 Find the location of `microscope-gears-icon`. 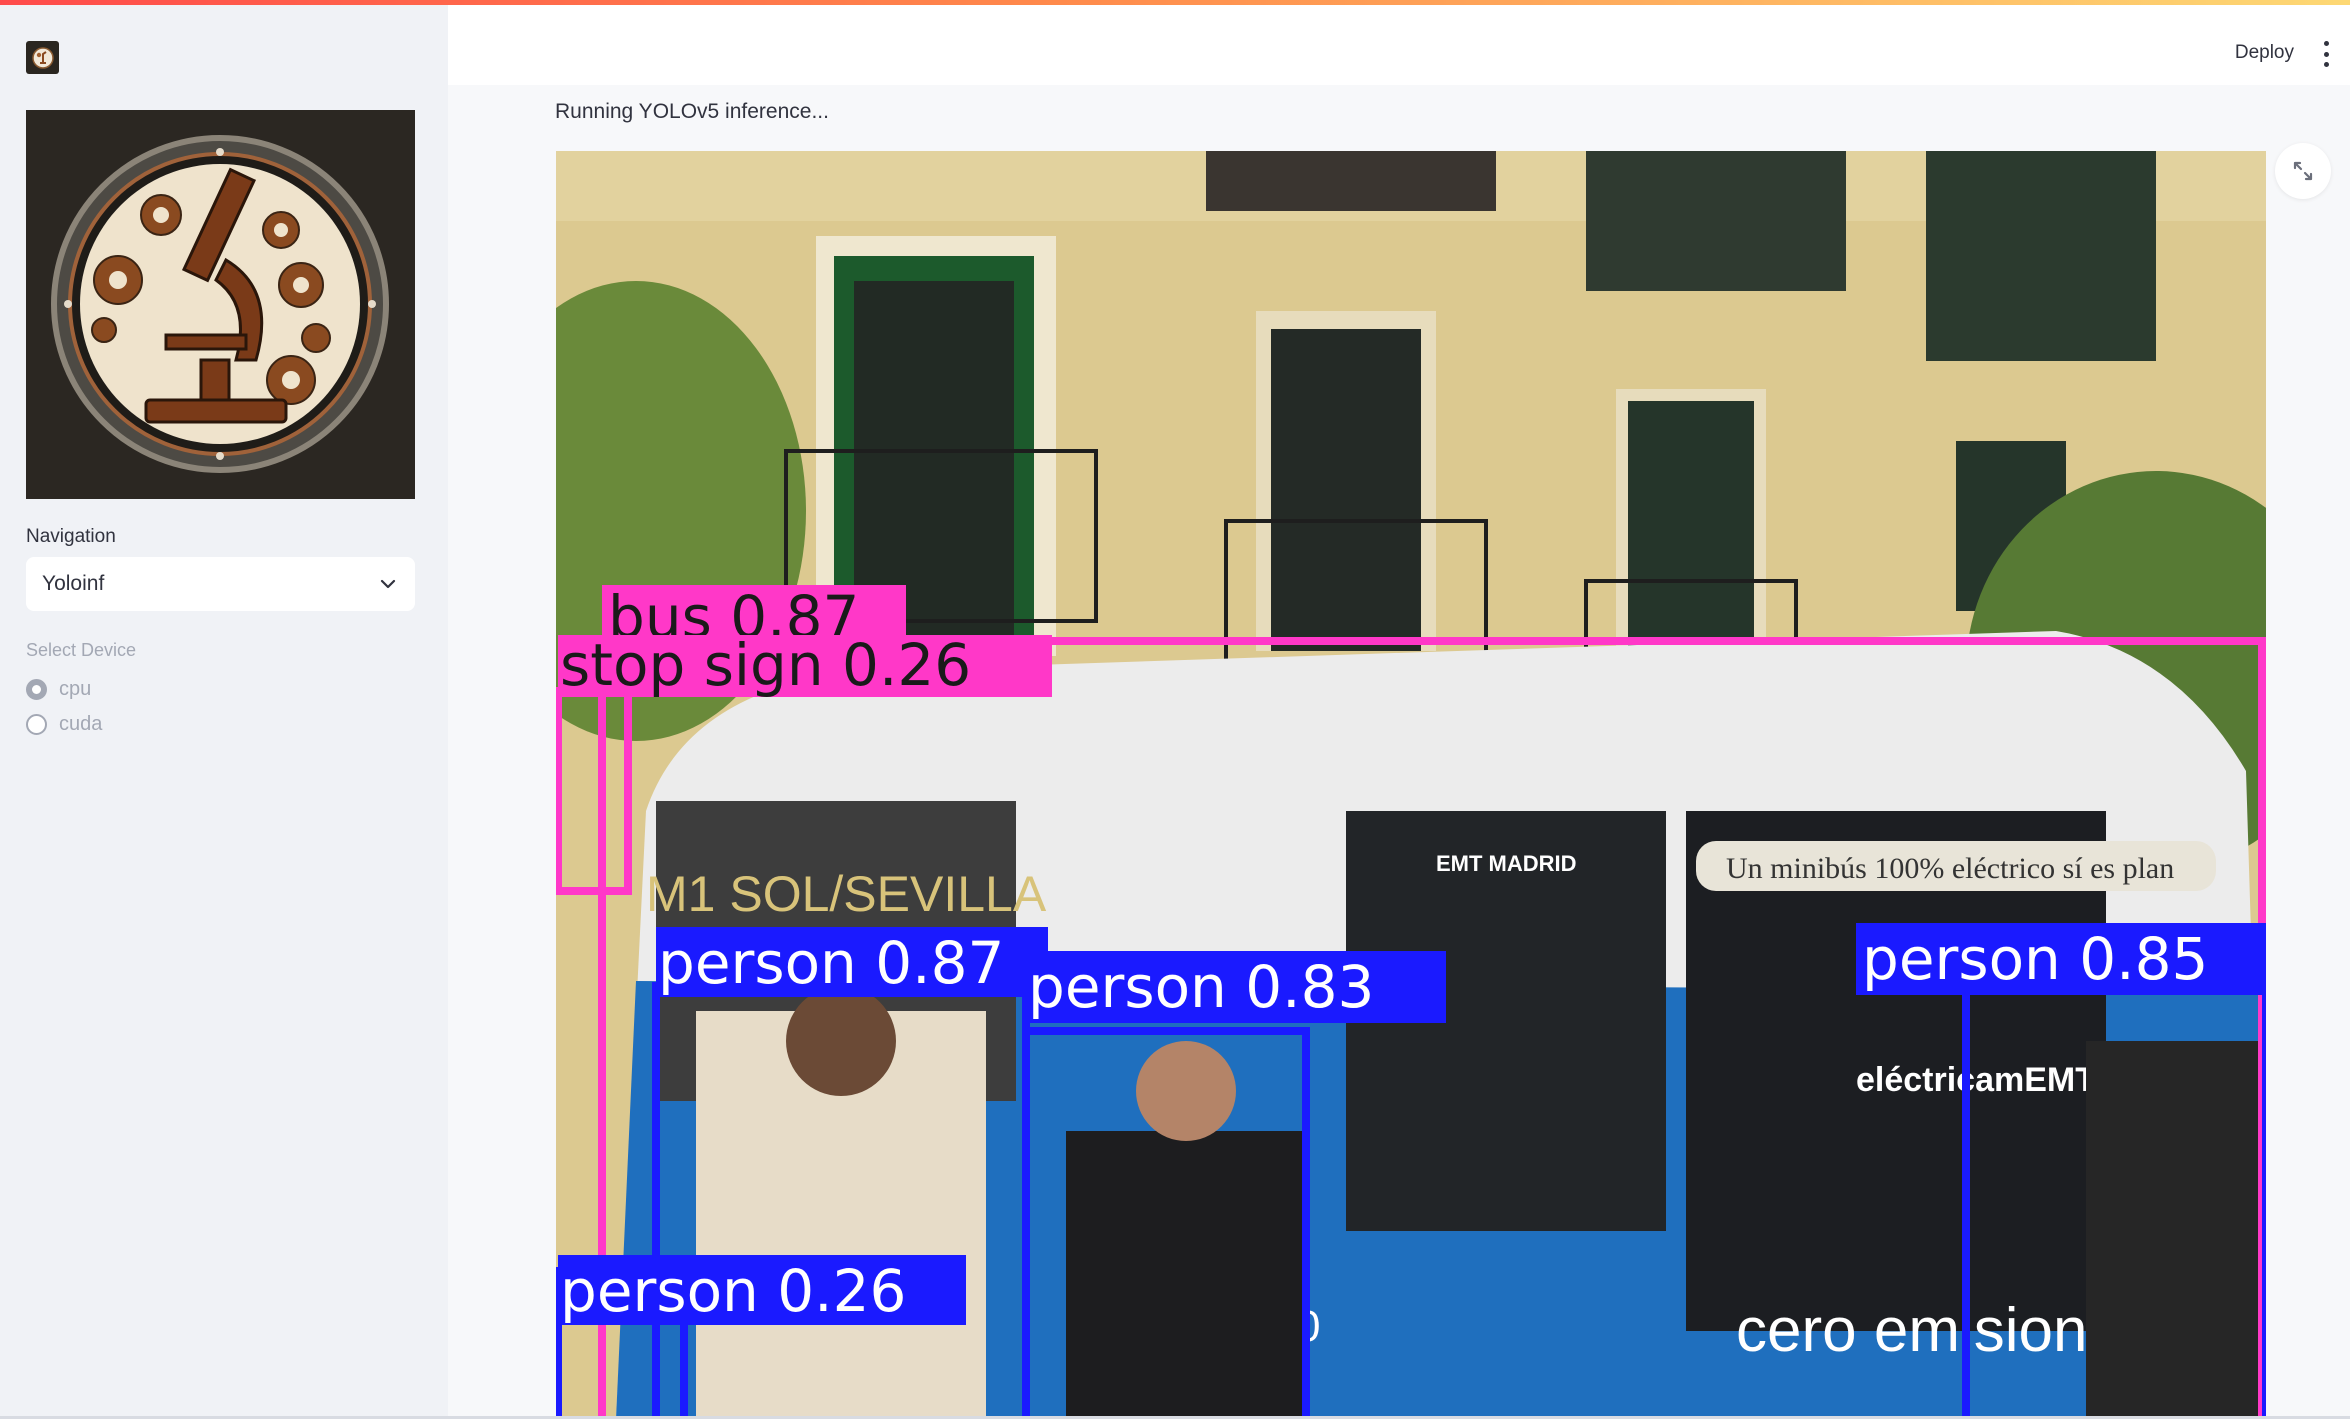

microscope-gears-icon is located at coordinates (220, 304).